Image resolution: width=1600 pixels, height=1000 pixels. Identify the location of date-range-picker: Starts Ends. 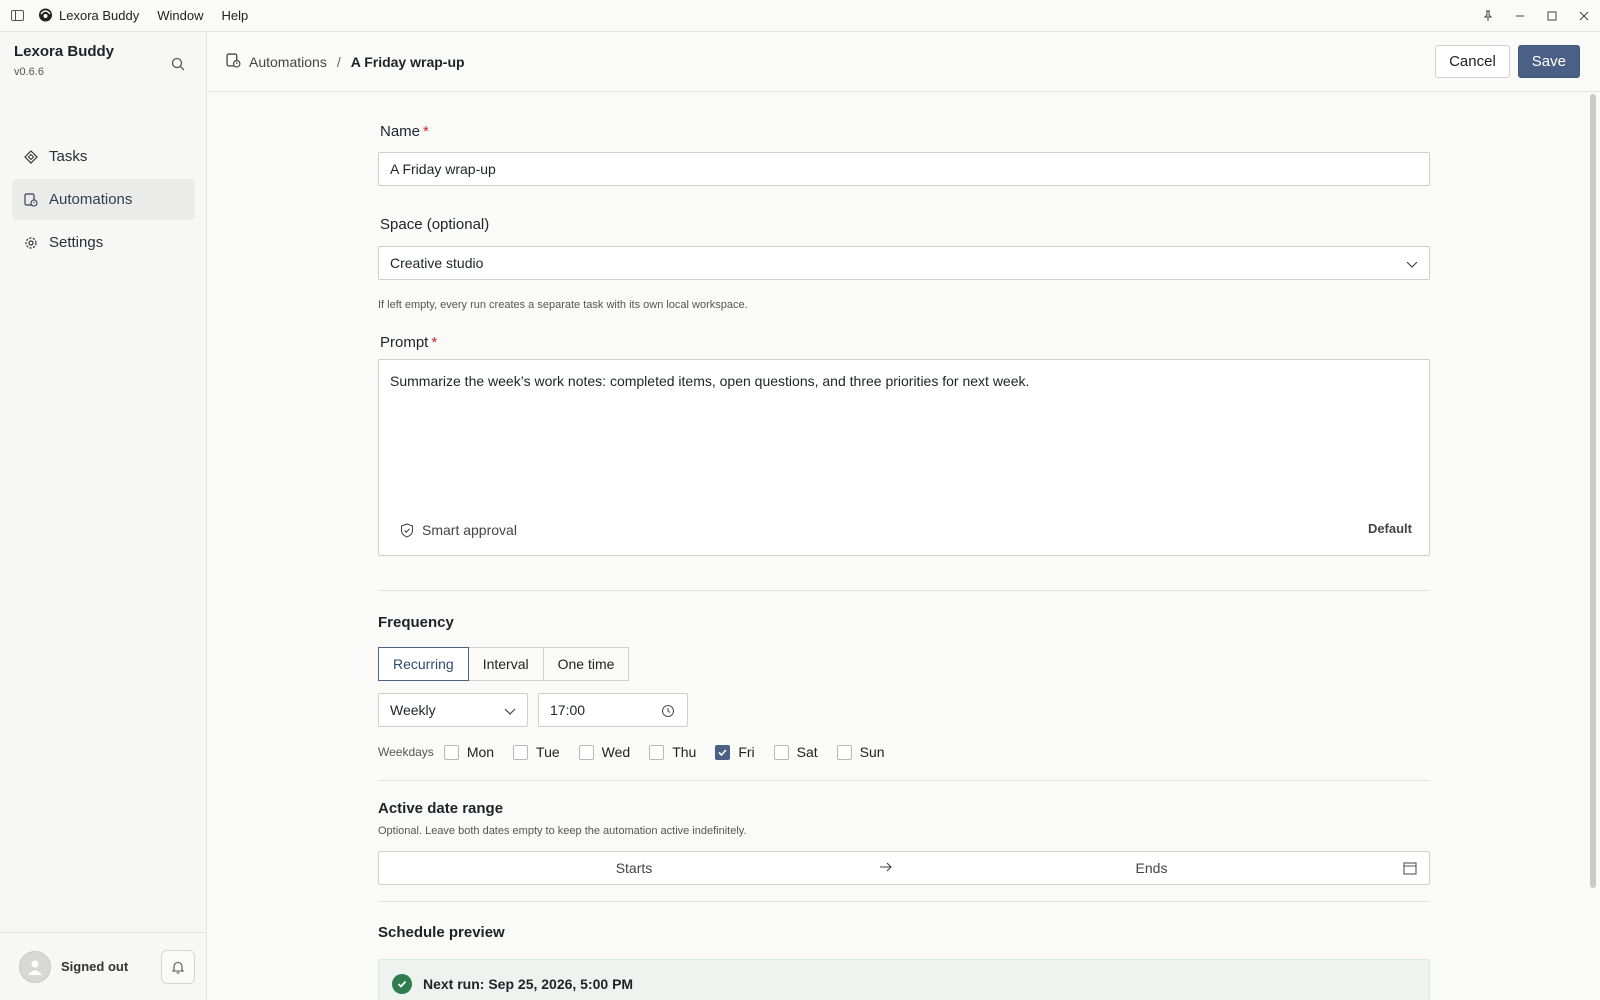
(904, 868).